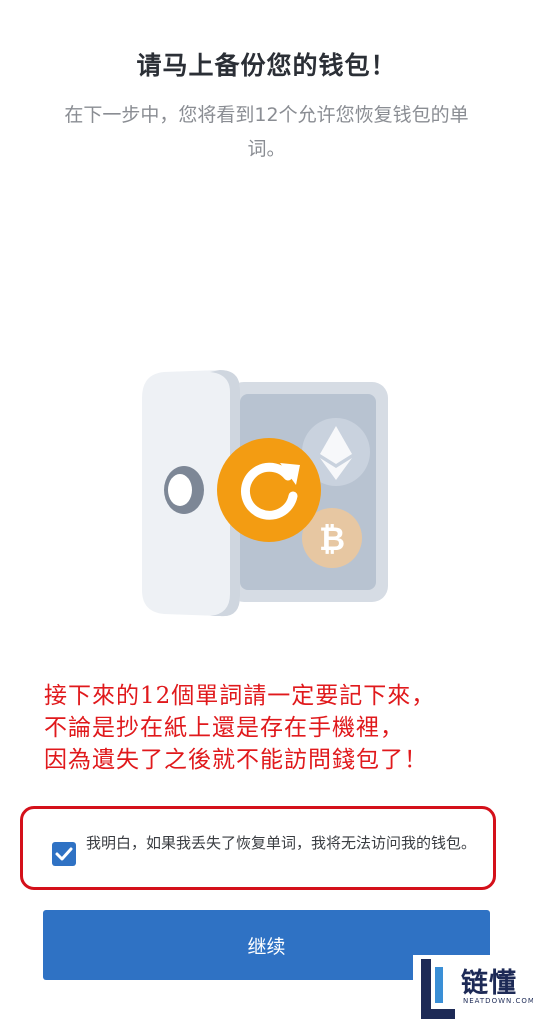 The height and width of the screenshot is (1024, 533). I want to click on acknowledge-checkbox, so click(64, 854).